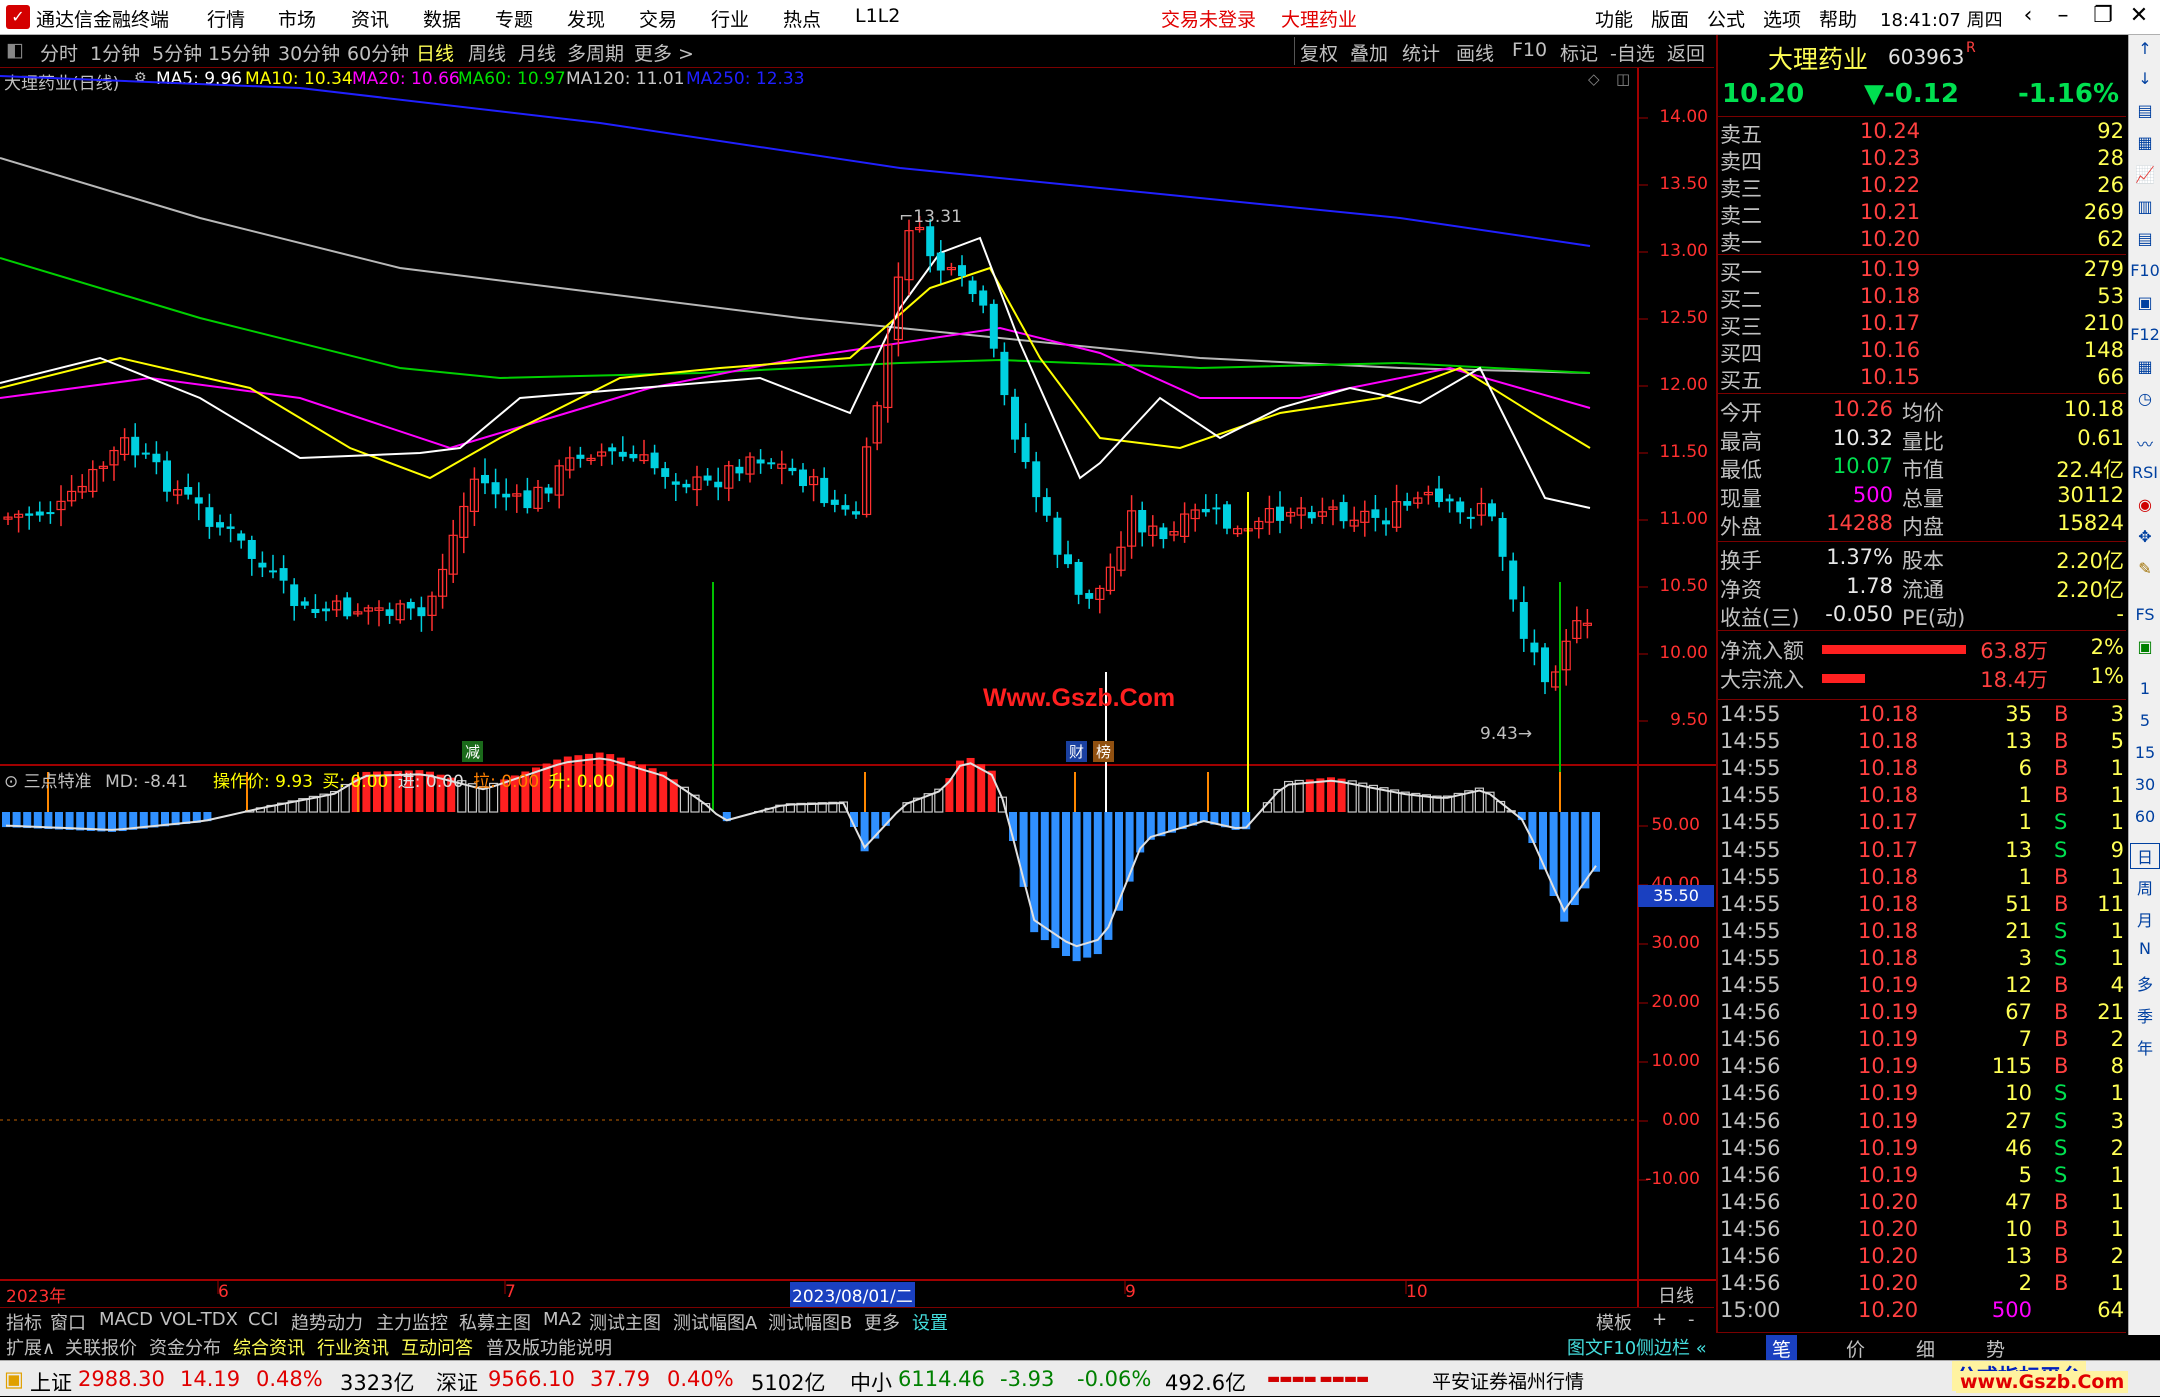 The height and width of the screenshot is (1397, 2160). What do you see at coordinates (1922, 851) in the screenshot?
I see `tick-row: 14:5510.1713S9` at bounding box center [1922, 851].